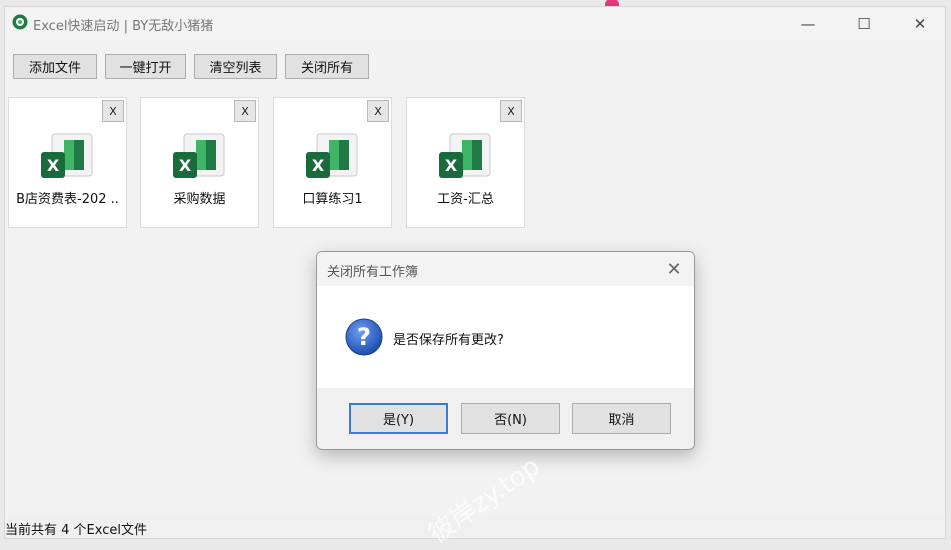 This screenshot has width=951, height=550. I want to click on close-all-button: 关闭所有, so click(327, 66).